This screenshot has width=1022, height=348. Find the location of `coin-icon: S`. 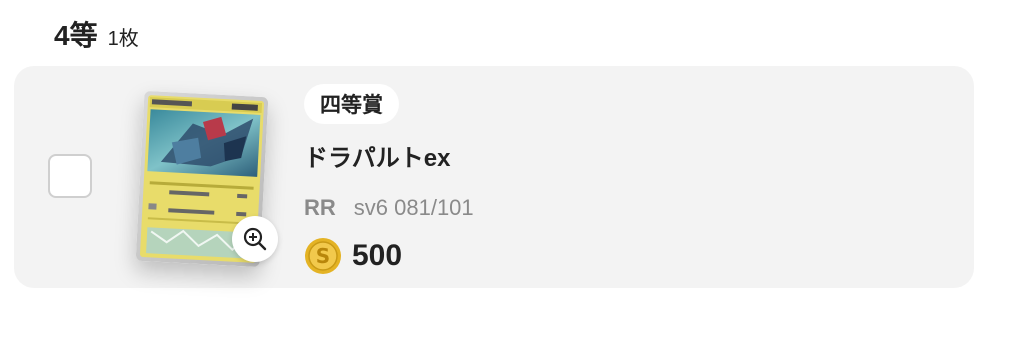

coin-icon: S is located at coordinates (323, 256).